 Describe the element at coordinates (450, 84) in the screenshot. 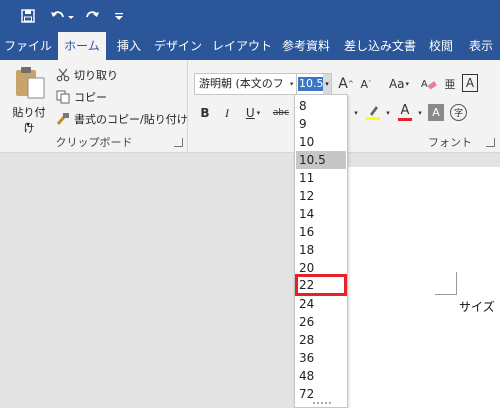

I see `phonetic-guide-button: 亜` at that location.